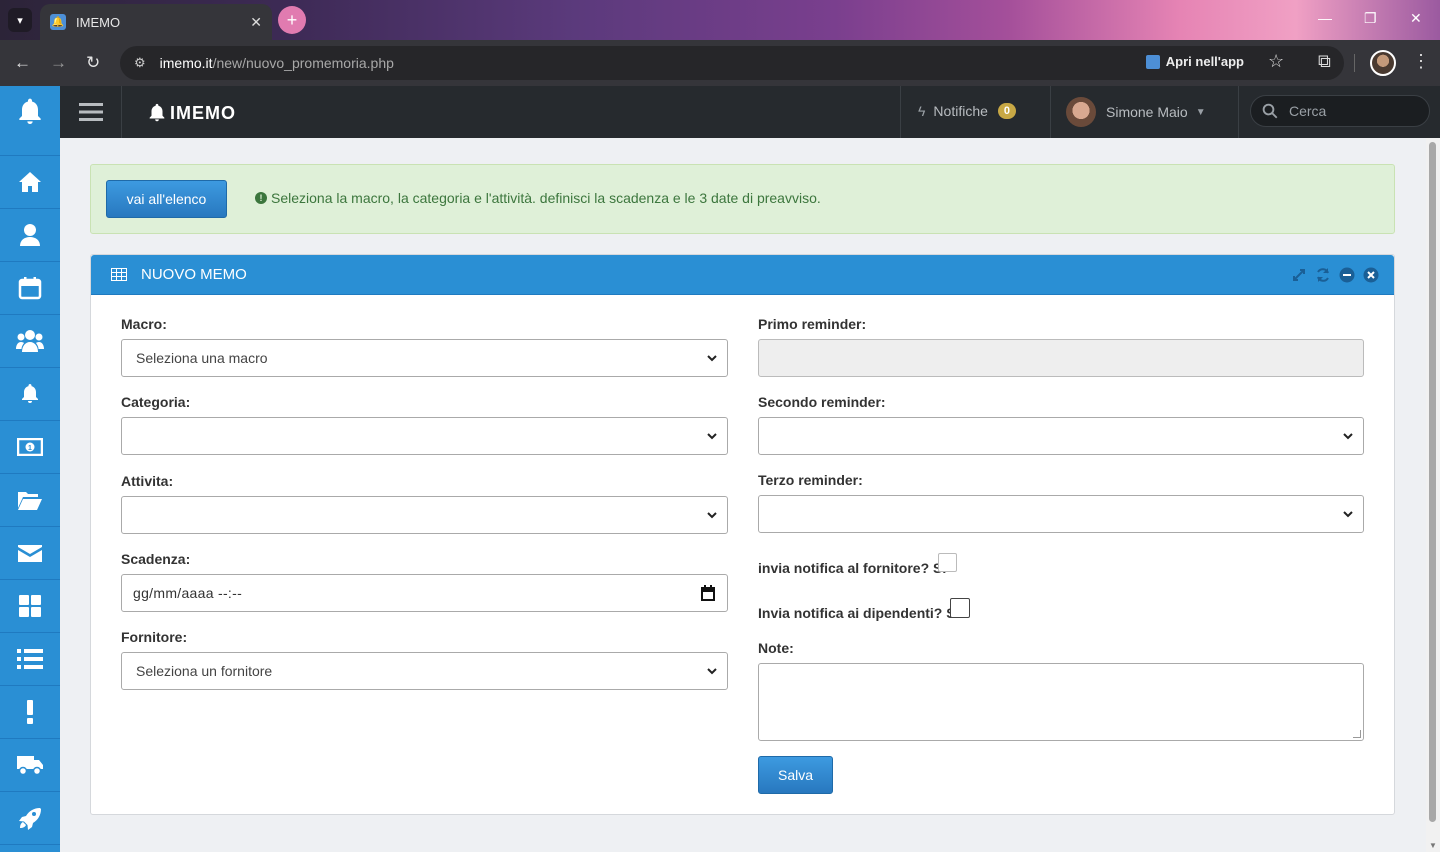 This screenshot has height=852, width=1440. I want to click on secondo-reminder-select, so click(1061, 436).